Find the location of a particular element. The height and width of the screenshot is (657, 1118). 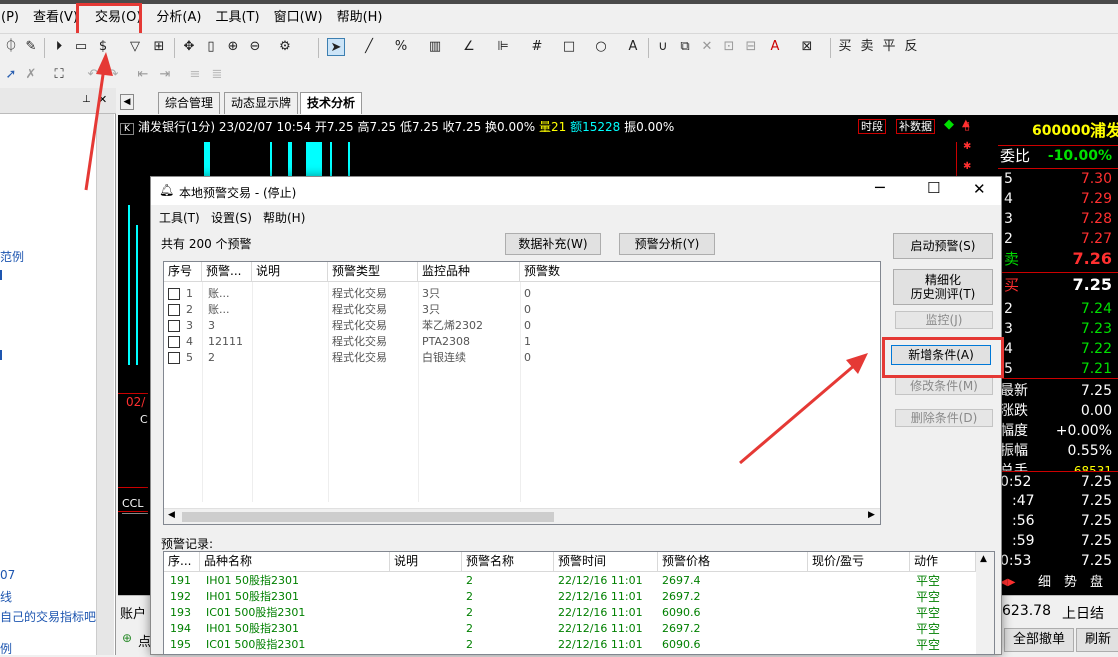

arrow-to-add-condition is located at coordinates (803, 409).